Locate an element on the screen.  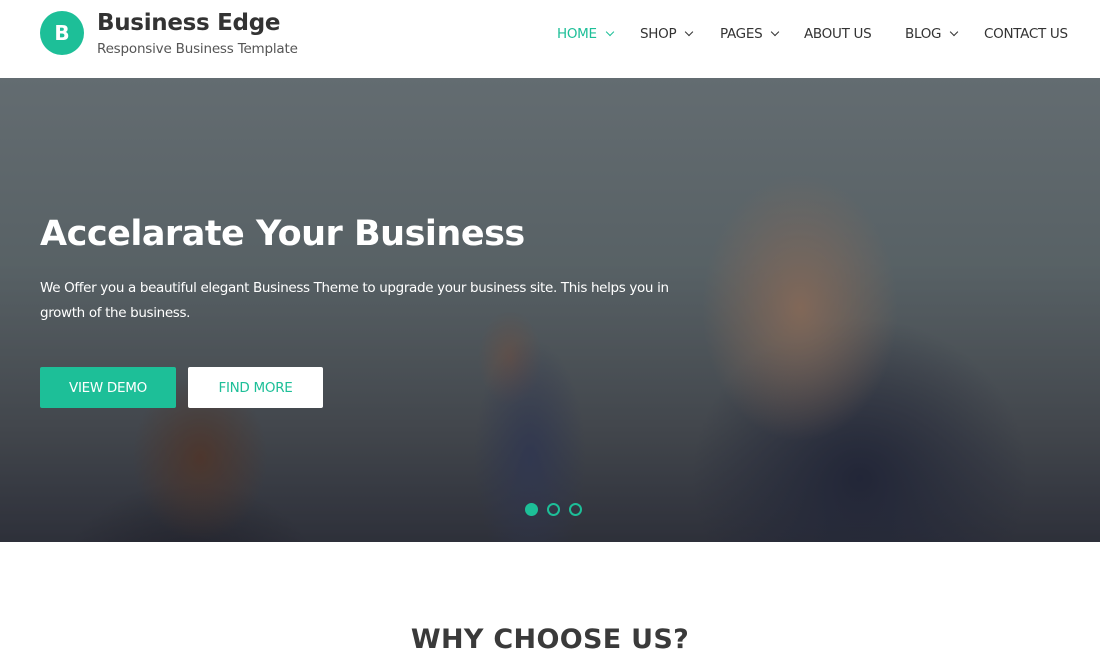
hero-title: Accelarate Your Business is located at coordinates (282, 234).